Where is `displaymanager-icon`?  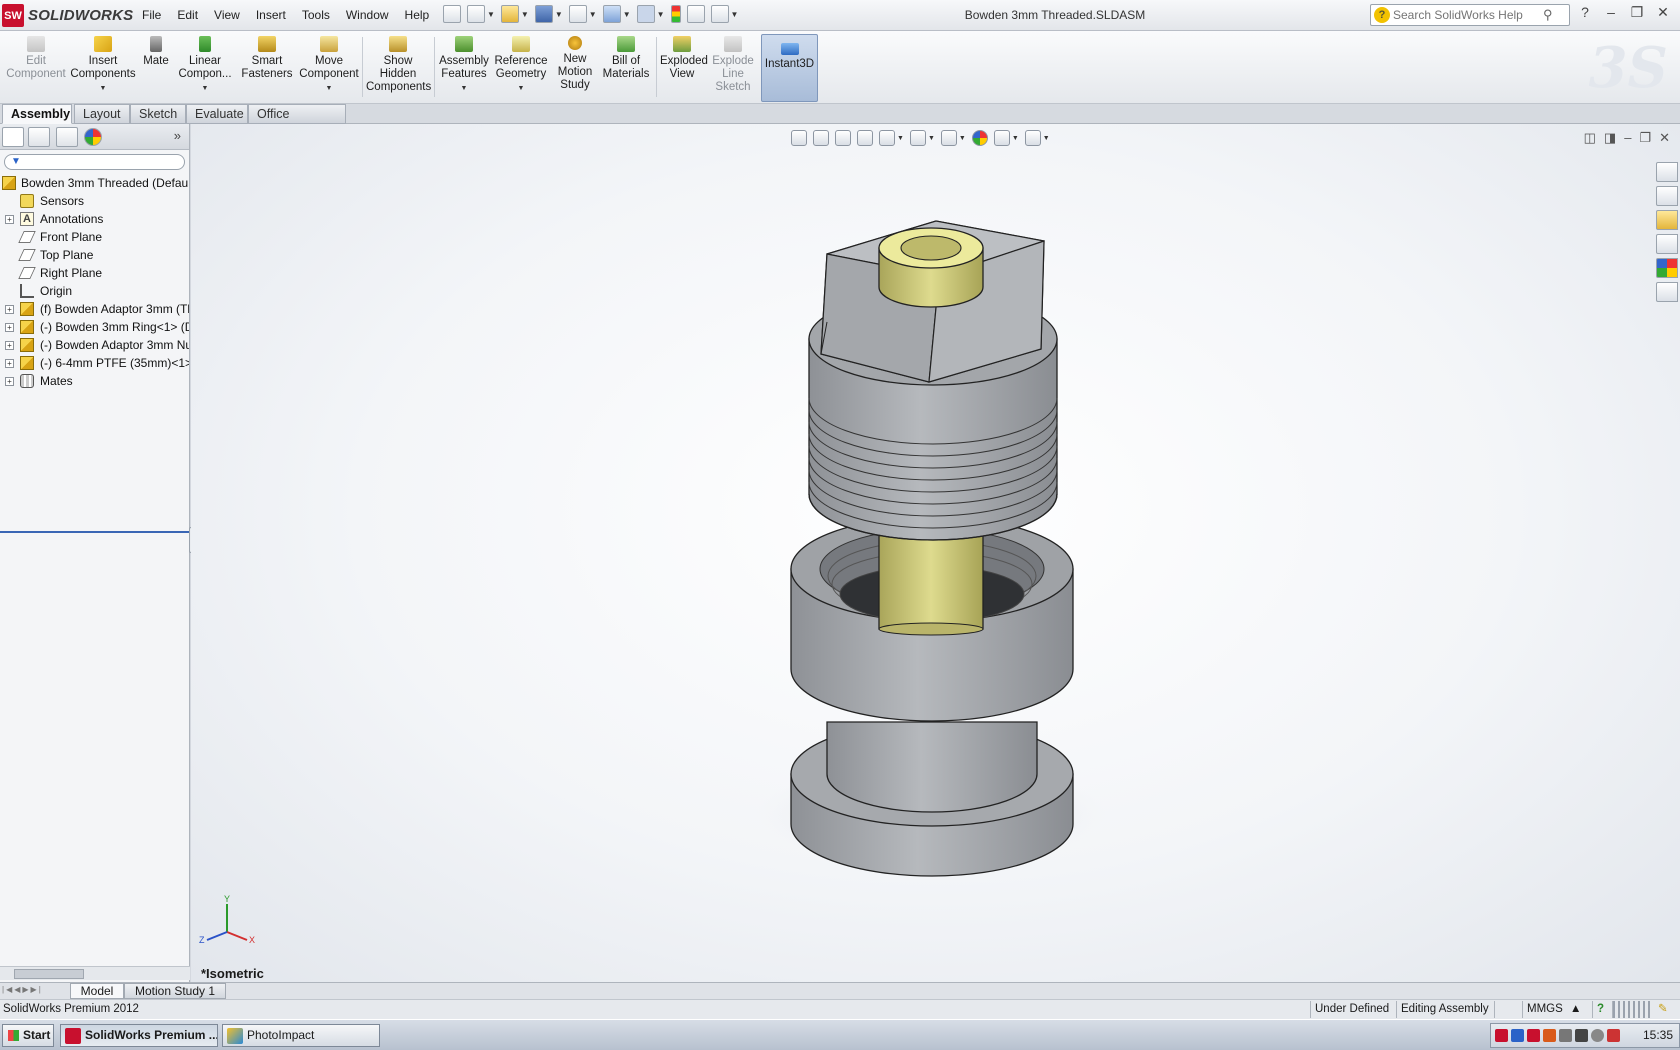
displaymanager-icon is located at coordinates (93, 137).